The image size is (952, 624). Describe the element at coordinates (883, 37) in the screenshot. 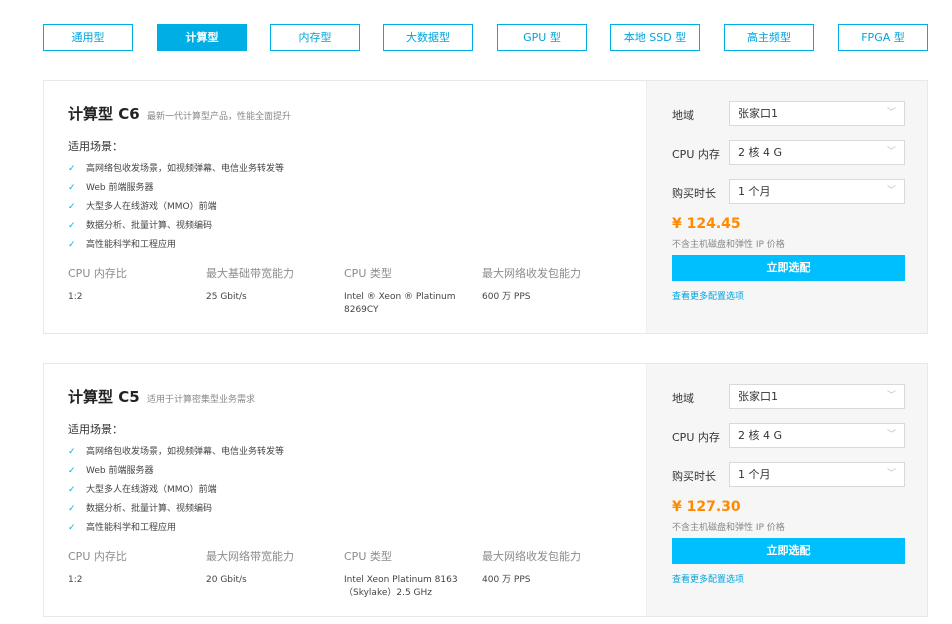

I see `tab-fpga: FPGA 型` at that location.